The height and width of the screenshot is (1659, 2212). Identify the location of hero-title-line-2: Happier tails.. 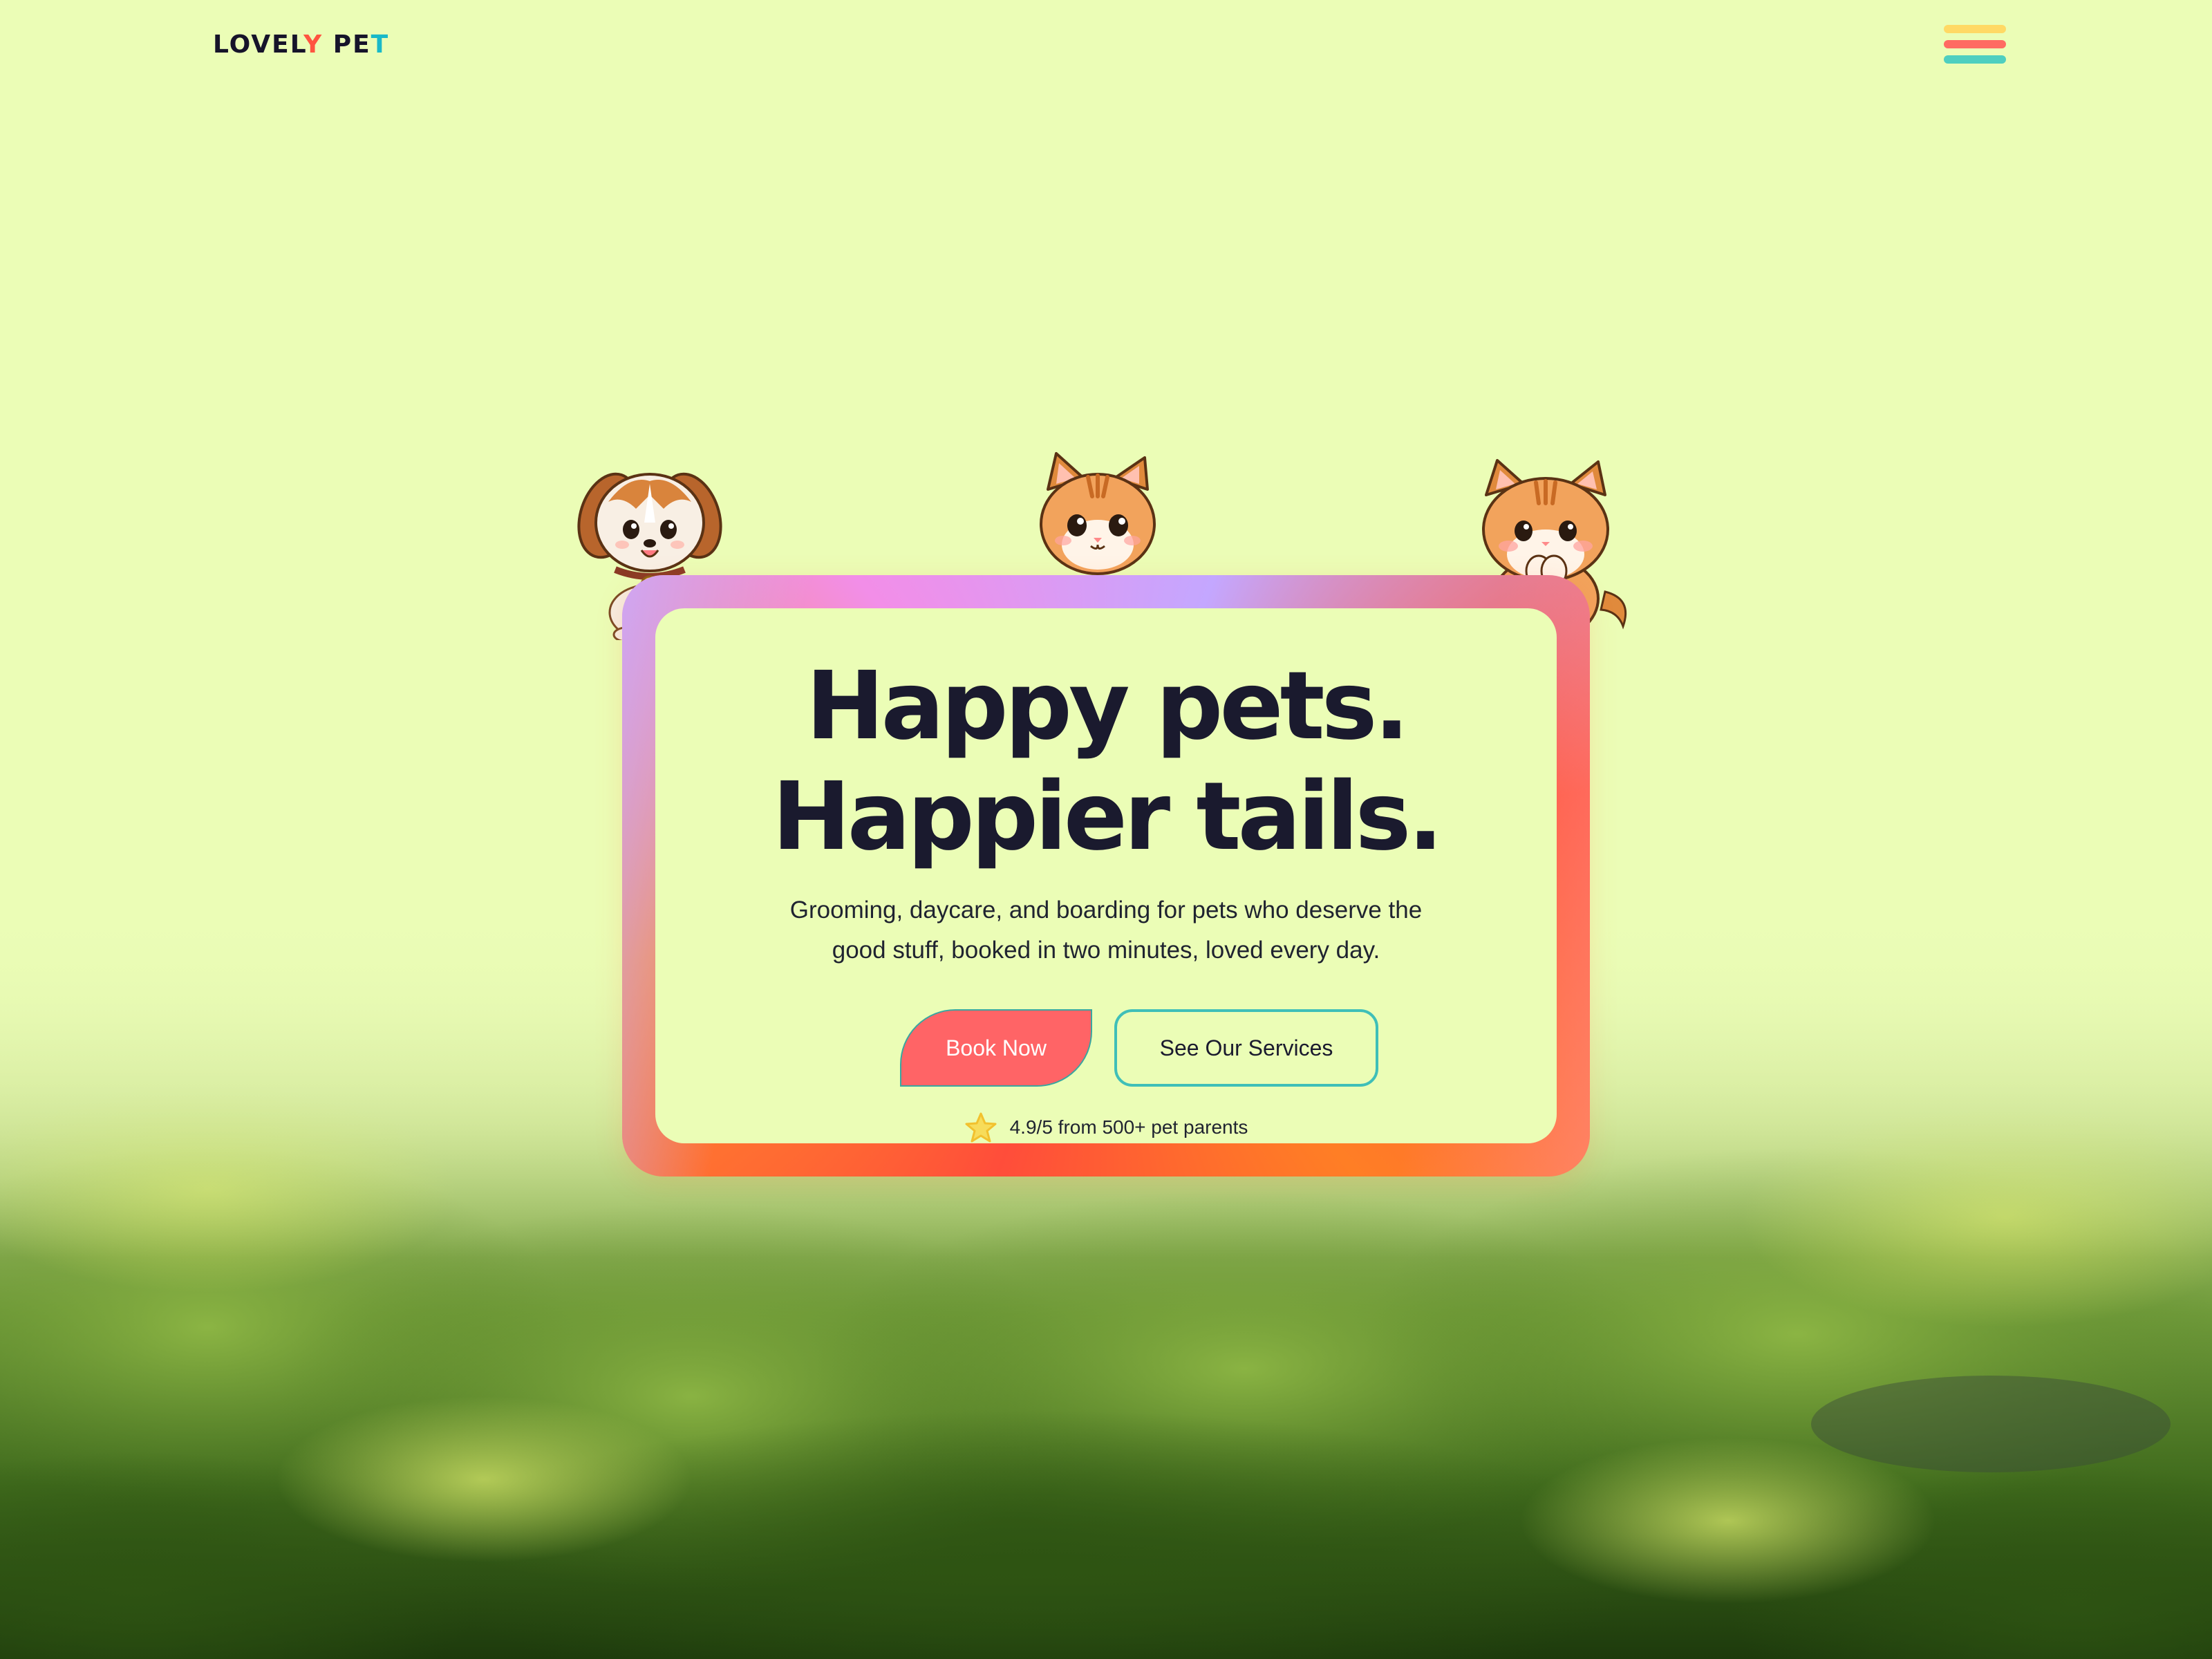
(1107, 817).